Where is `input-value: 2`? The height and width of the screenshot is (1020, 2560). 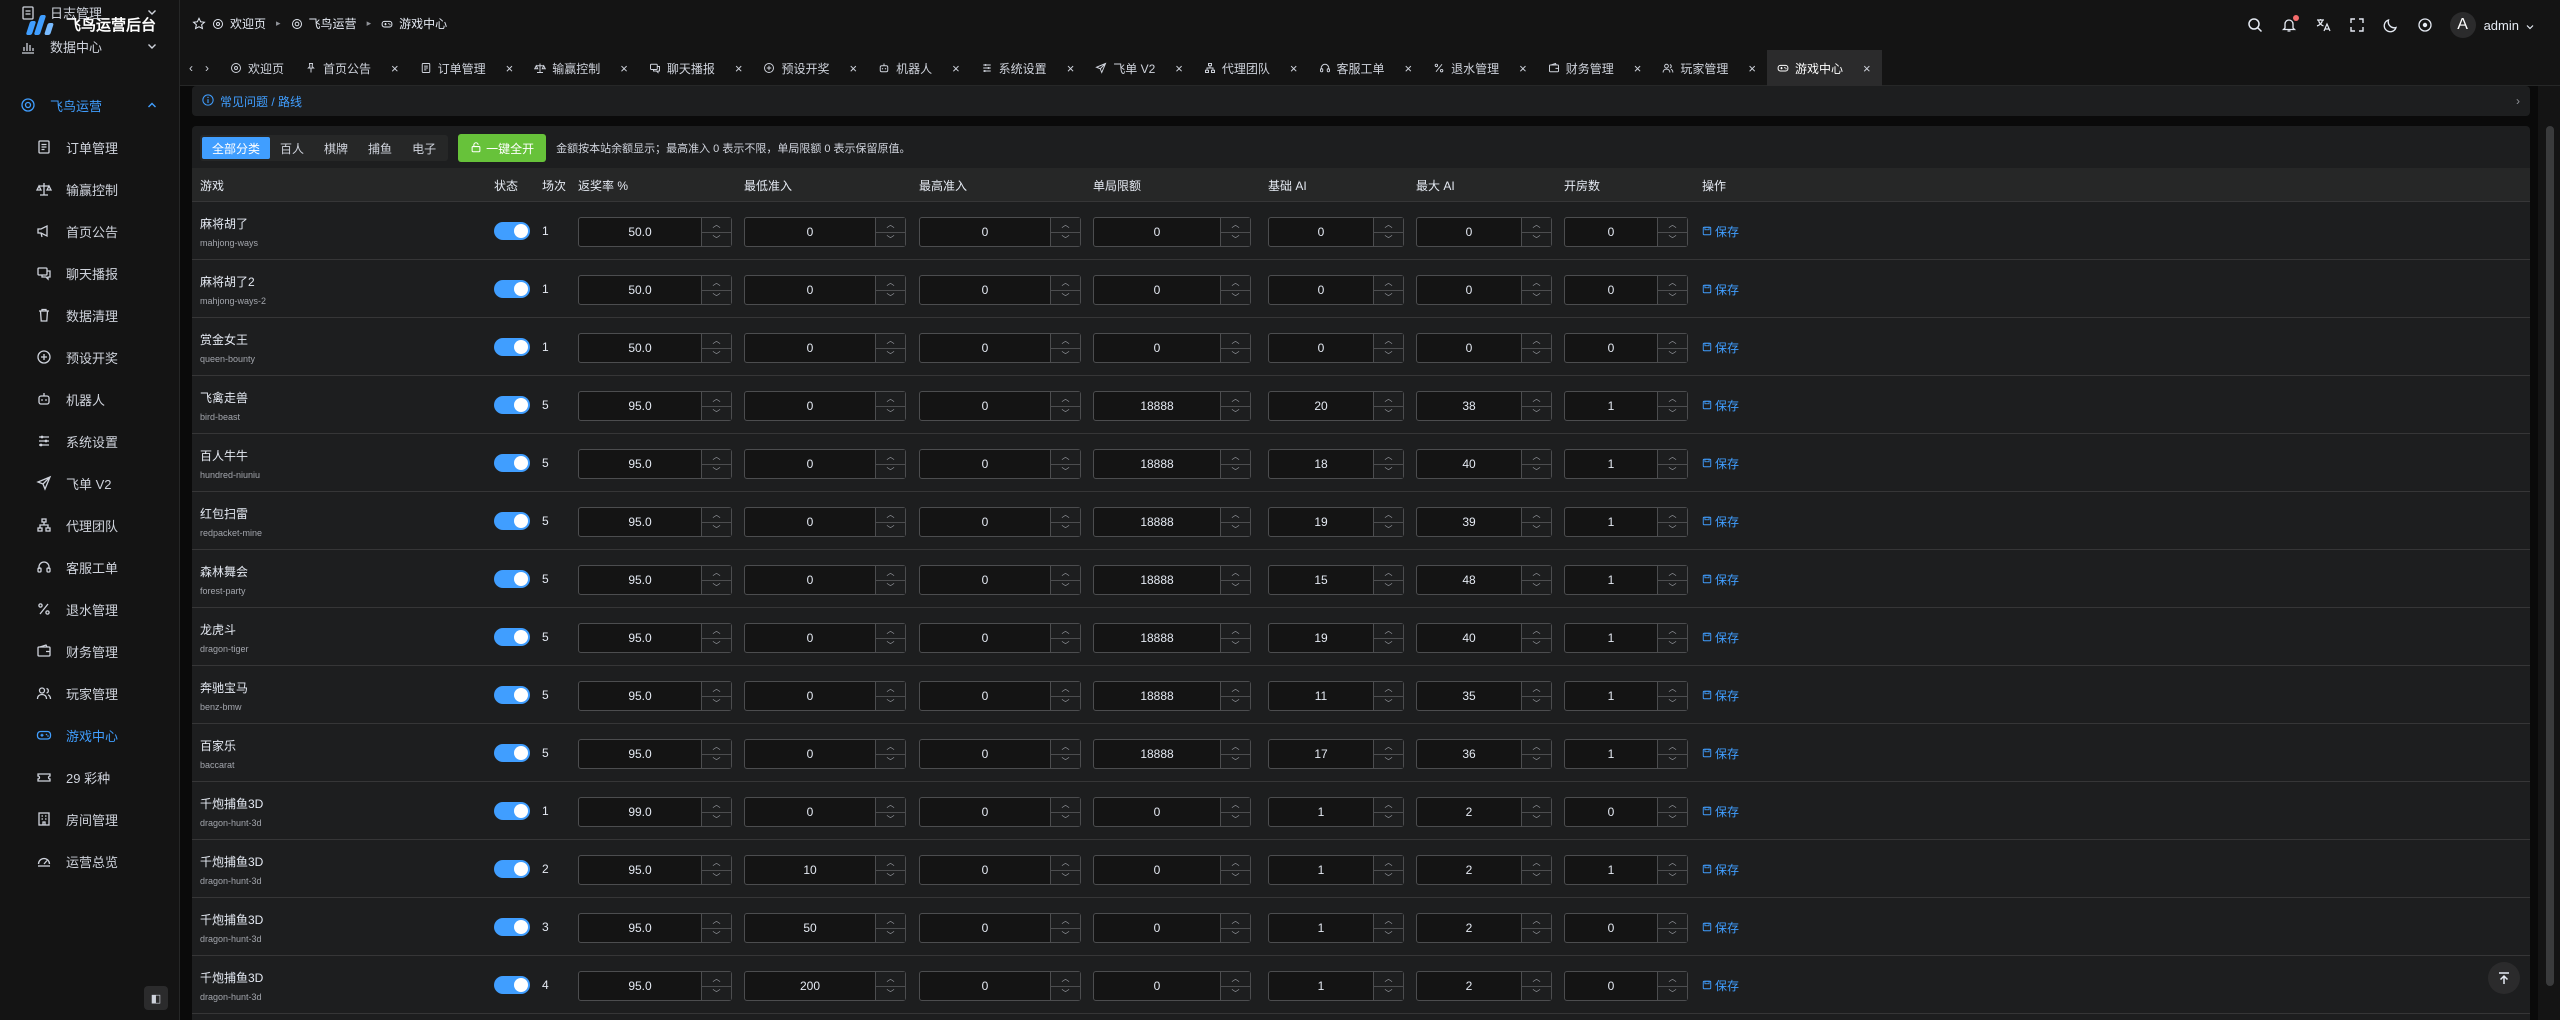 input-value: 2 is located at coordinates (1469, 812).